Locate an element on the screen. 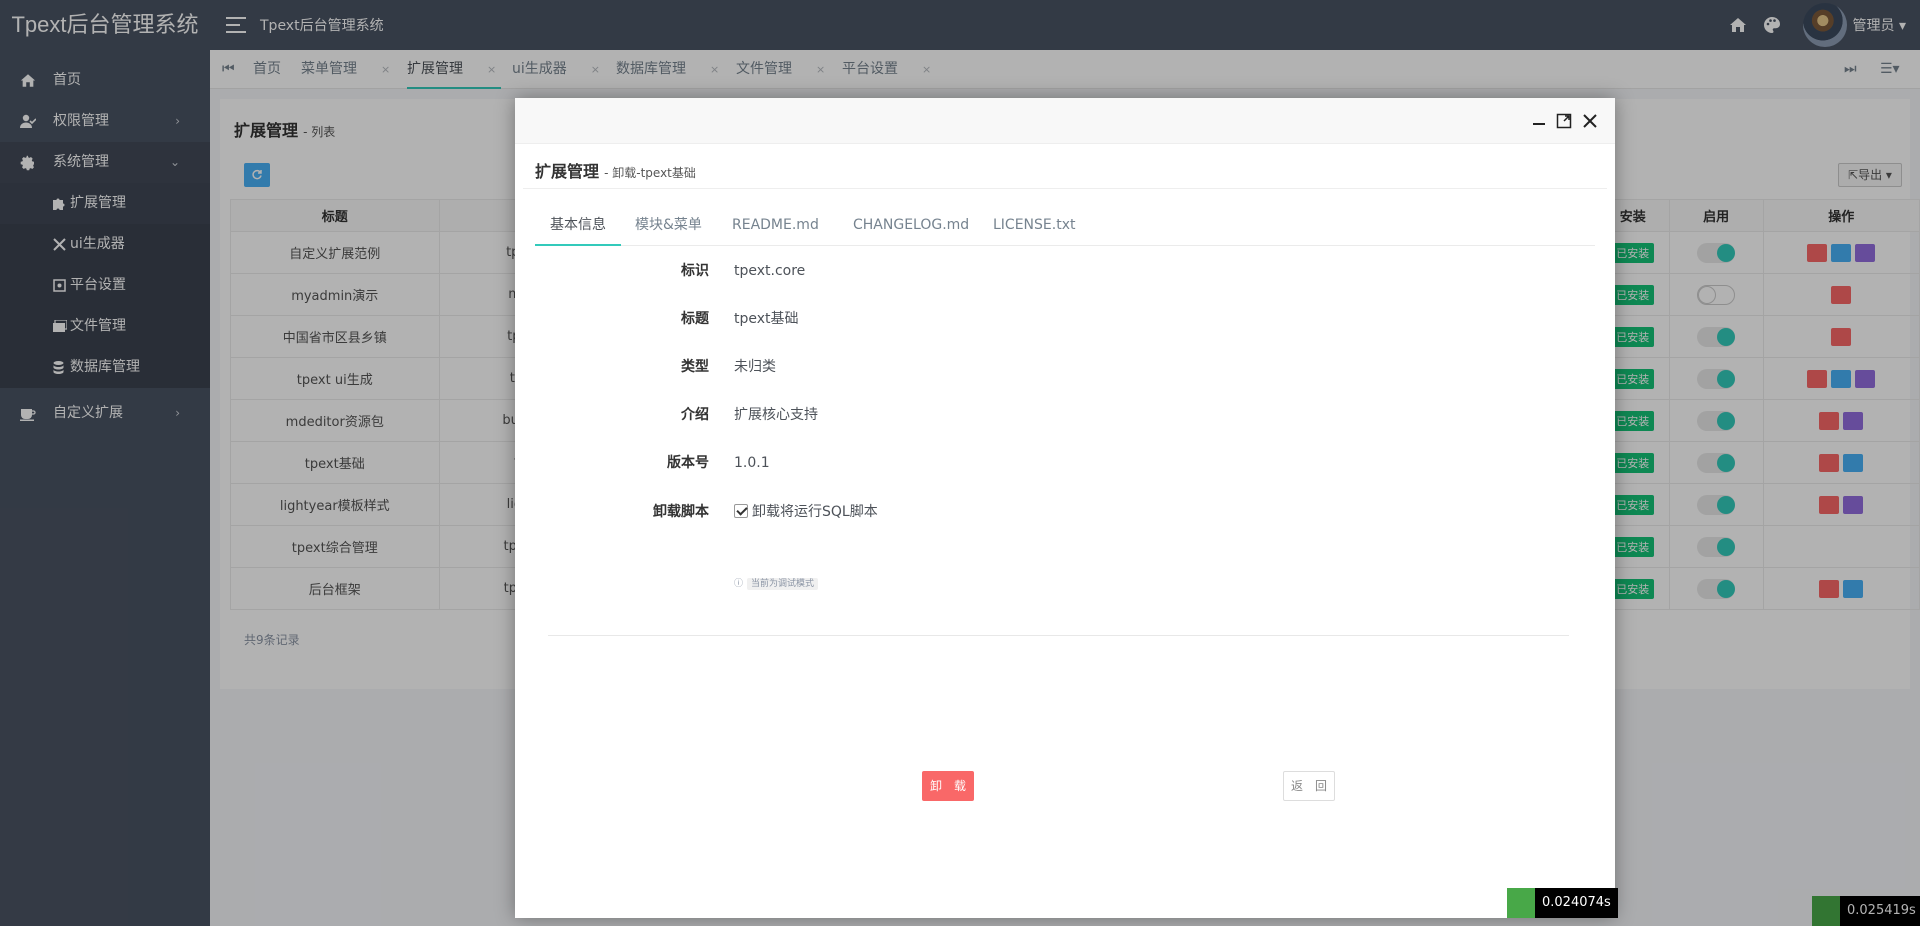 The image size is (1920, 926). field-value: 1.0.1 is located at coordinates (752, 463).